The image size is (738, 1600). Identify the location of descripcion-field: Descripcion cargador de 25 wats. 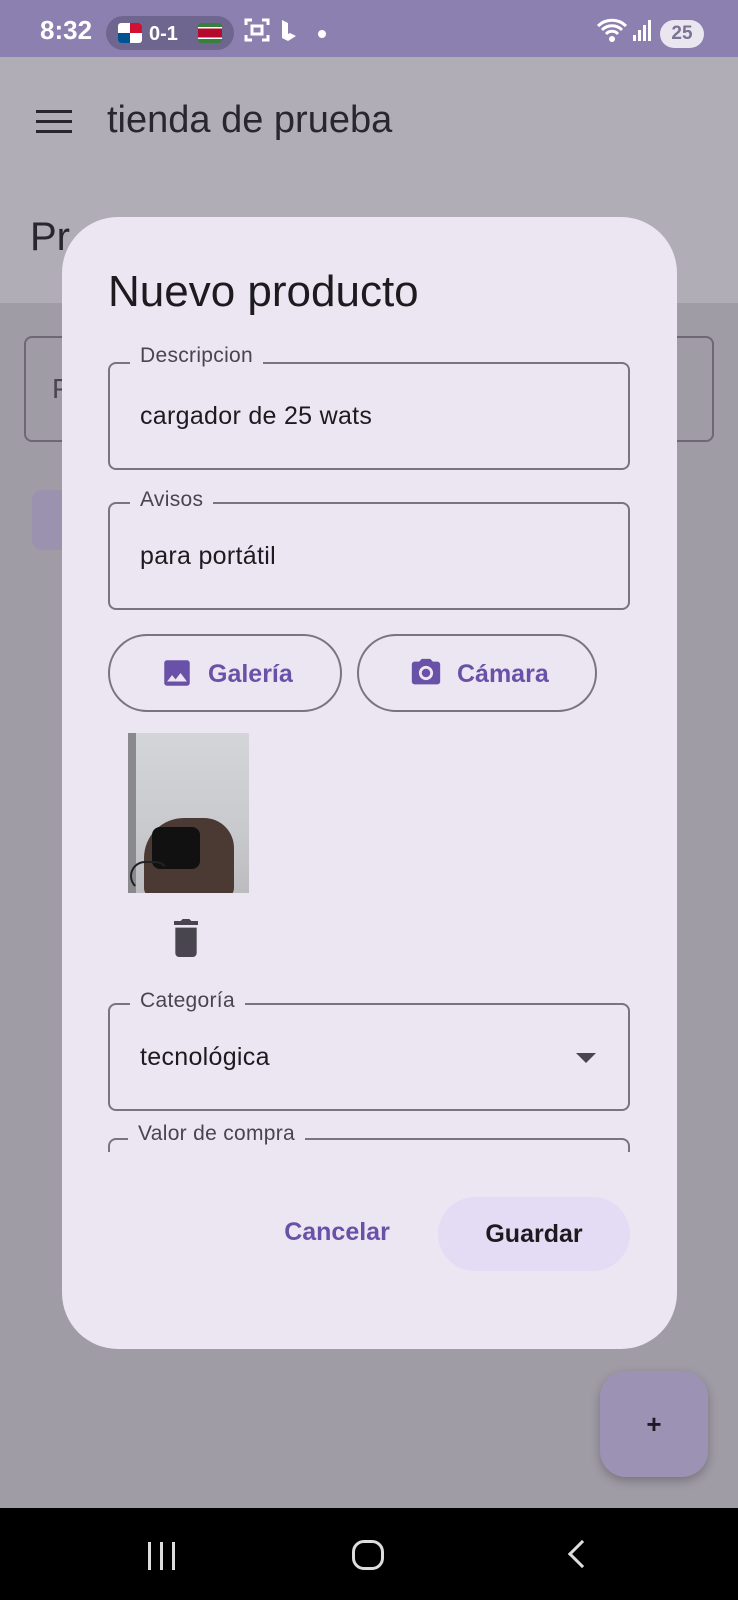
(369, 407).